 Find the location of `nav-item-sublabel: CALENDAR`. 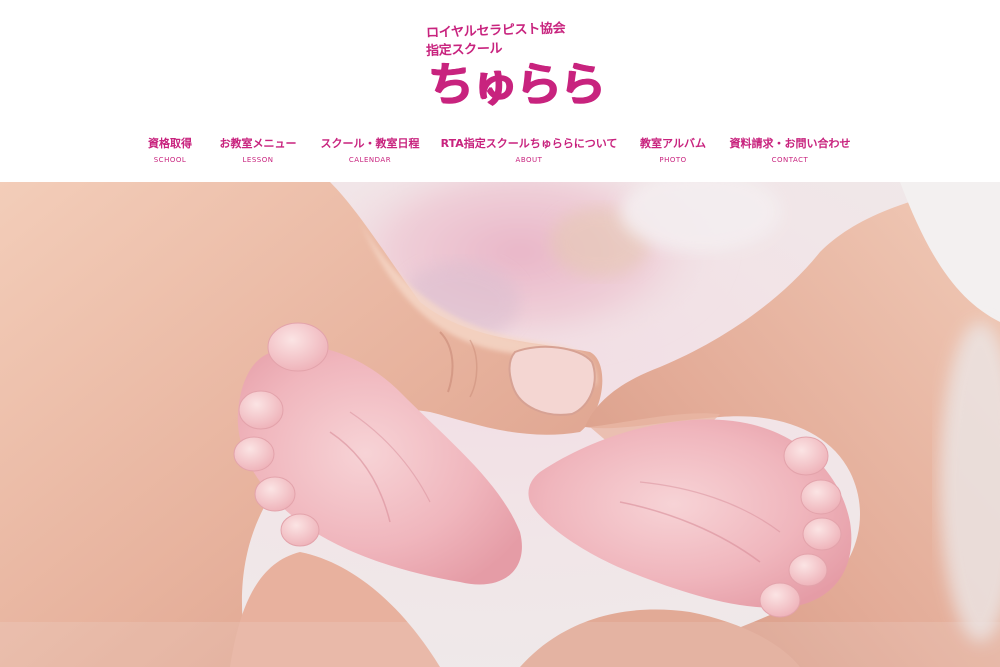

nav-item-sublabel: CALENDAR is located at coordinates (370, 160).